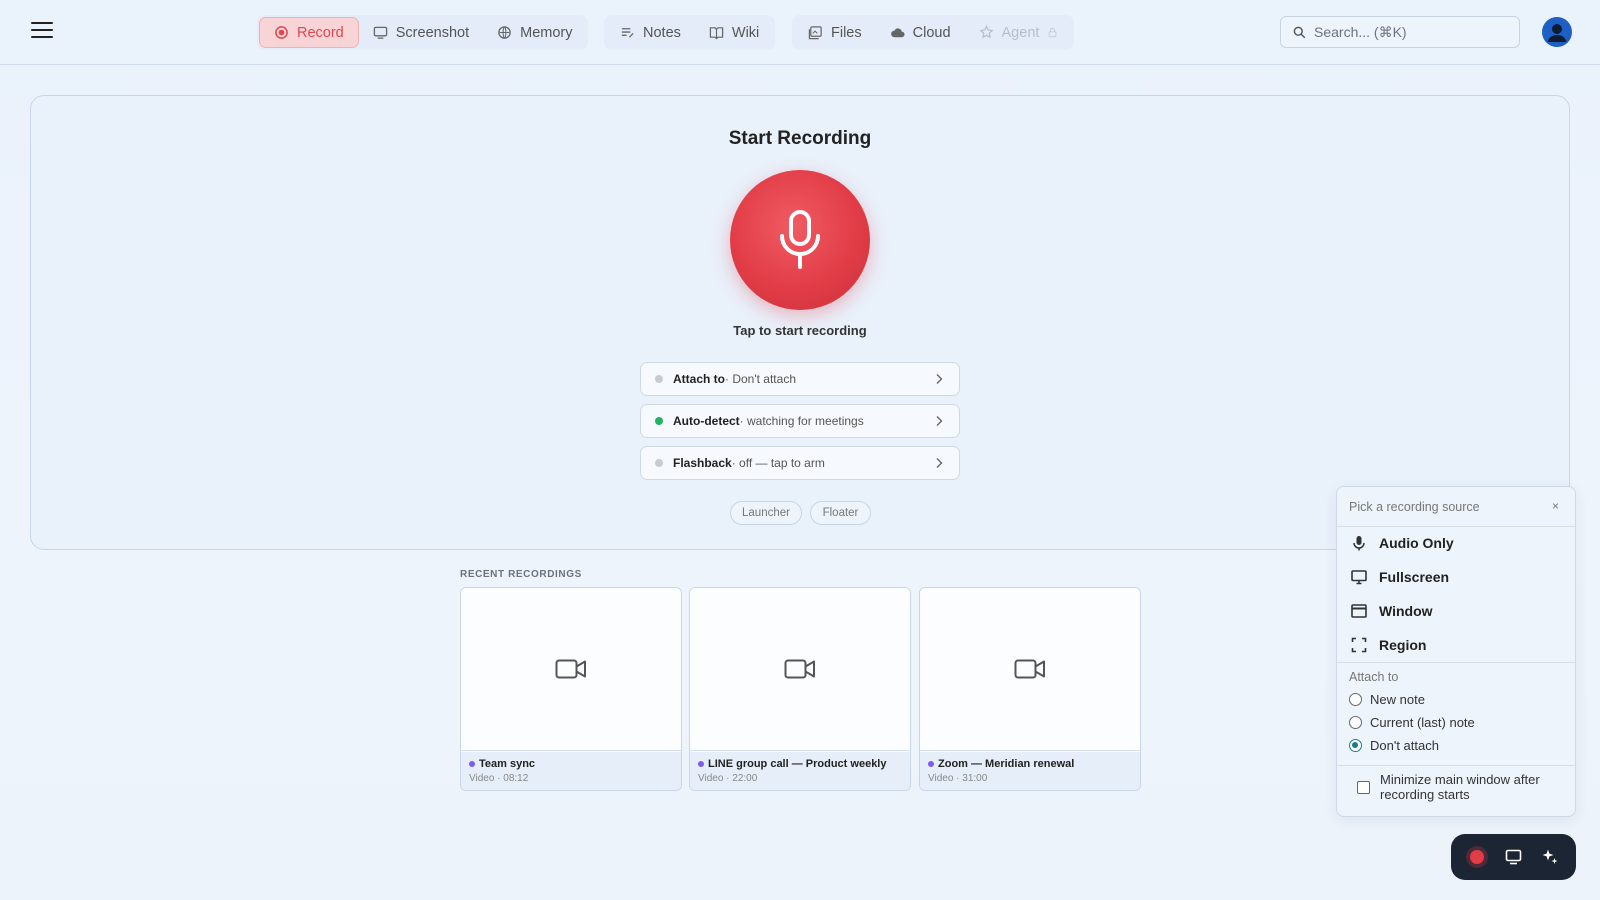  What do you see at coordinates (800, 379) in the screenshot?
I see `attach-to-option: Attach to · Don't attach` at bounding box center [800, 379].